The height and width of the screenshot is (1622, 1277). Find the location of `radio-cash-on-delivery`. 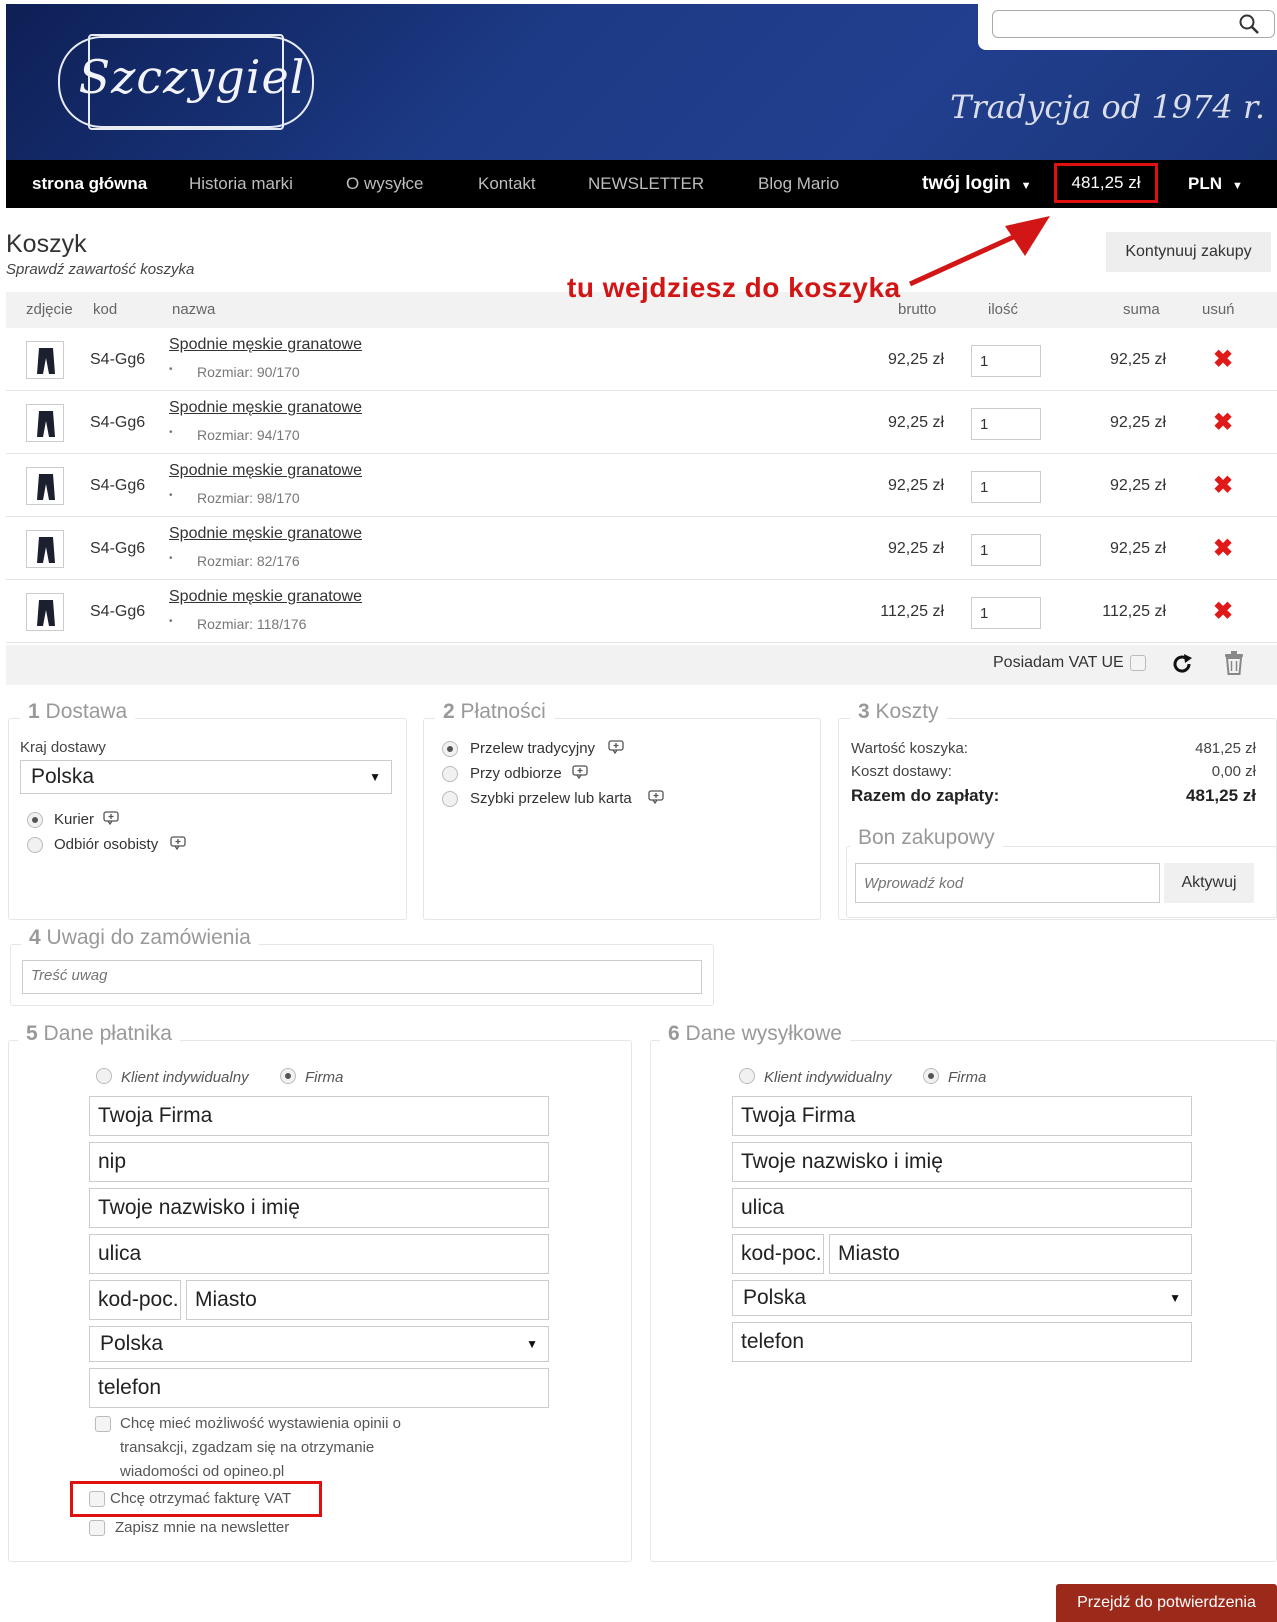

radio-cash-on-delivery is located at coordinates (450, 774).